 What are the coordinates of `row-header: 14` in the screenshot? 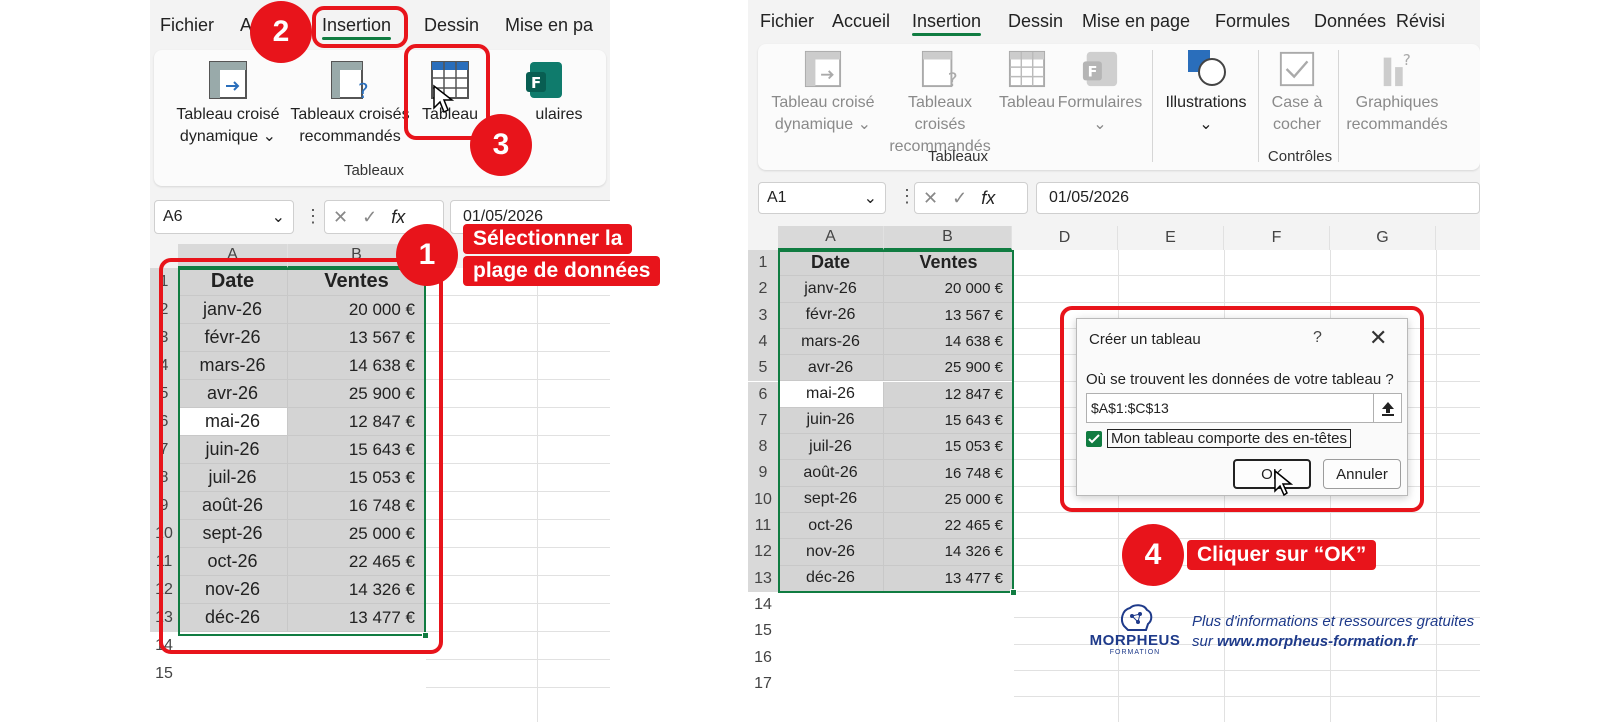 It's located at (763, 605).